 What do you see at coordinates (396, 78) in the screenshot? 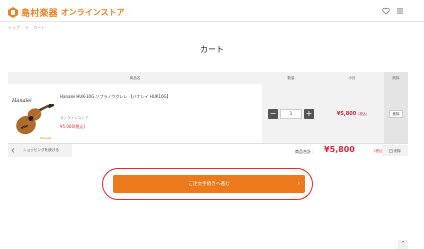
I see `col-header-delete: 削除` at bounding box center [396, 78].